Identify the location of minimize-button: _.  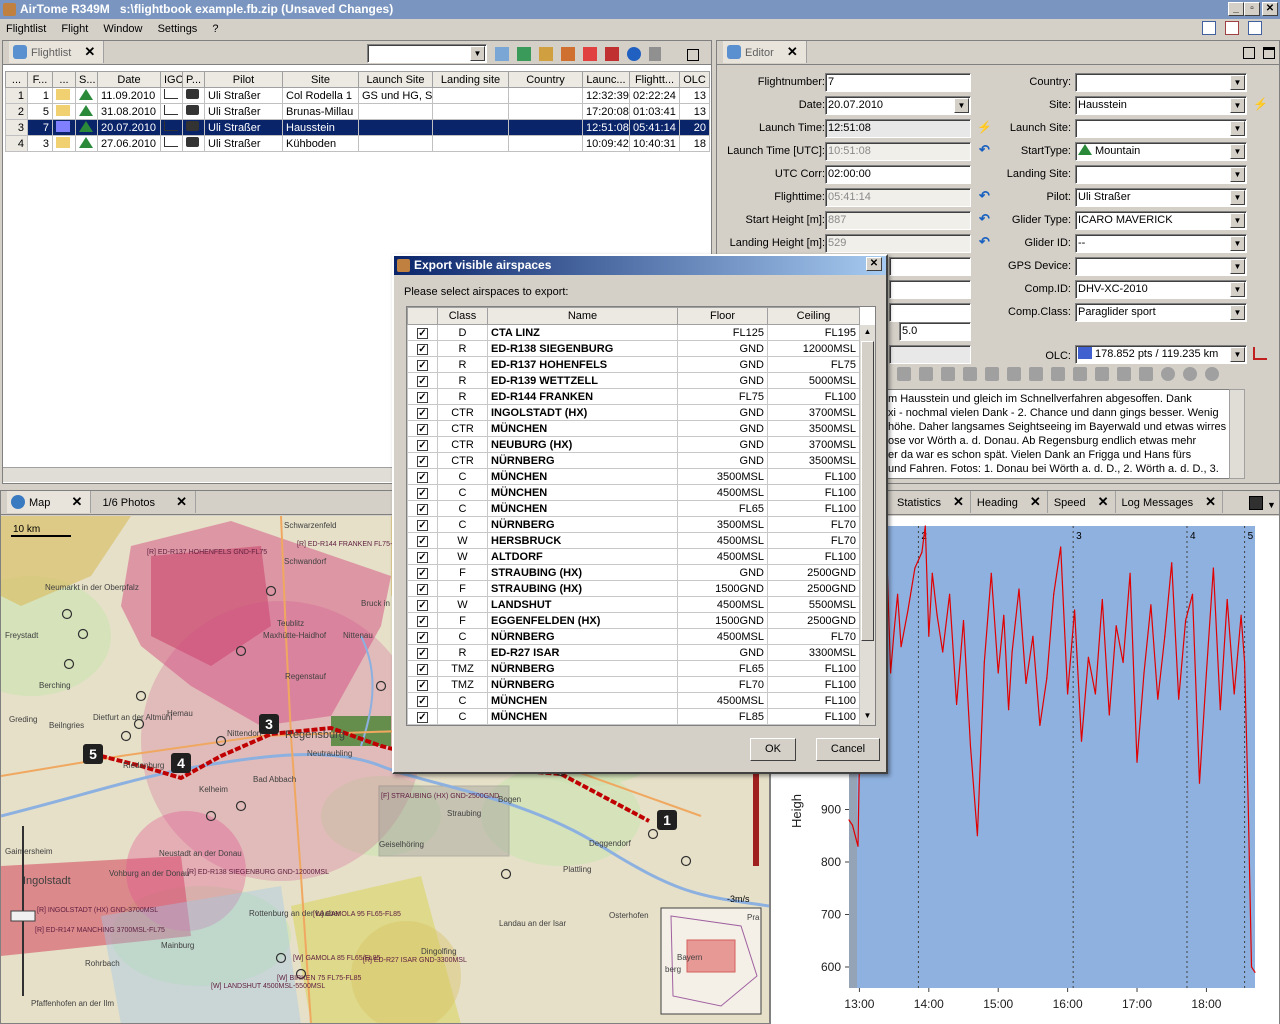
(1236, 9).